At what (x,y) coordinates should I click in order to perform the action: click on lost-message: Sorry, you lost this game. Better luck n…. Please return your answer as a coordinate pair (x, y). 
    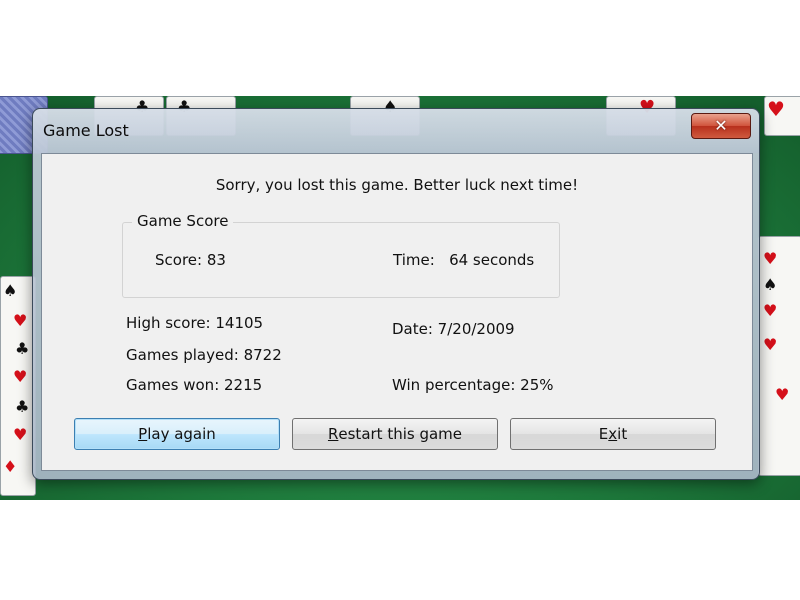
    Looking at the image, I should click on (397, 185).